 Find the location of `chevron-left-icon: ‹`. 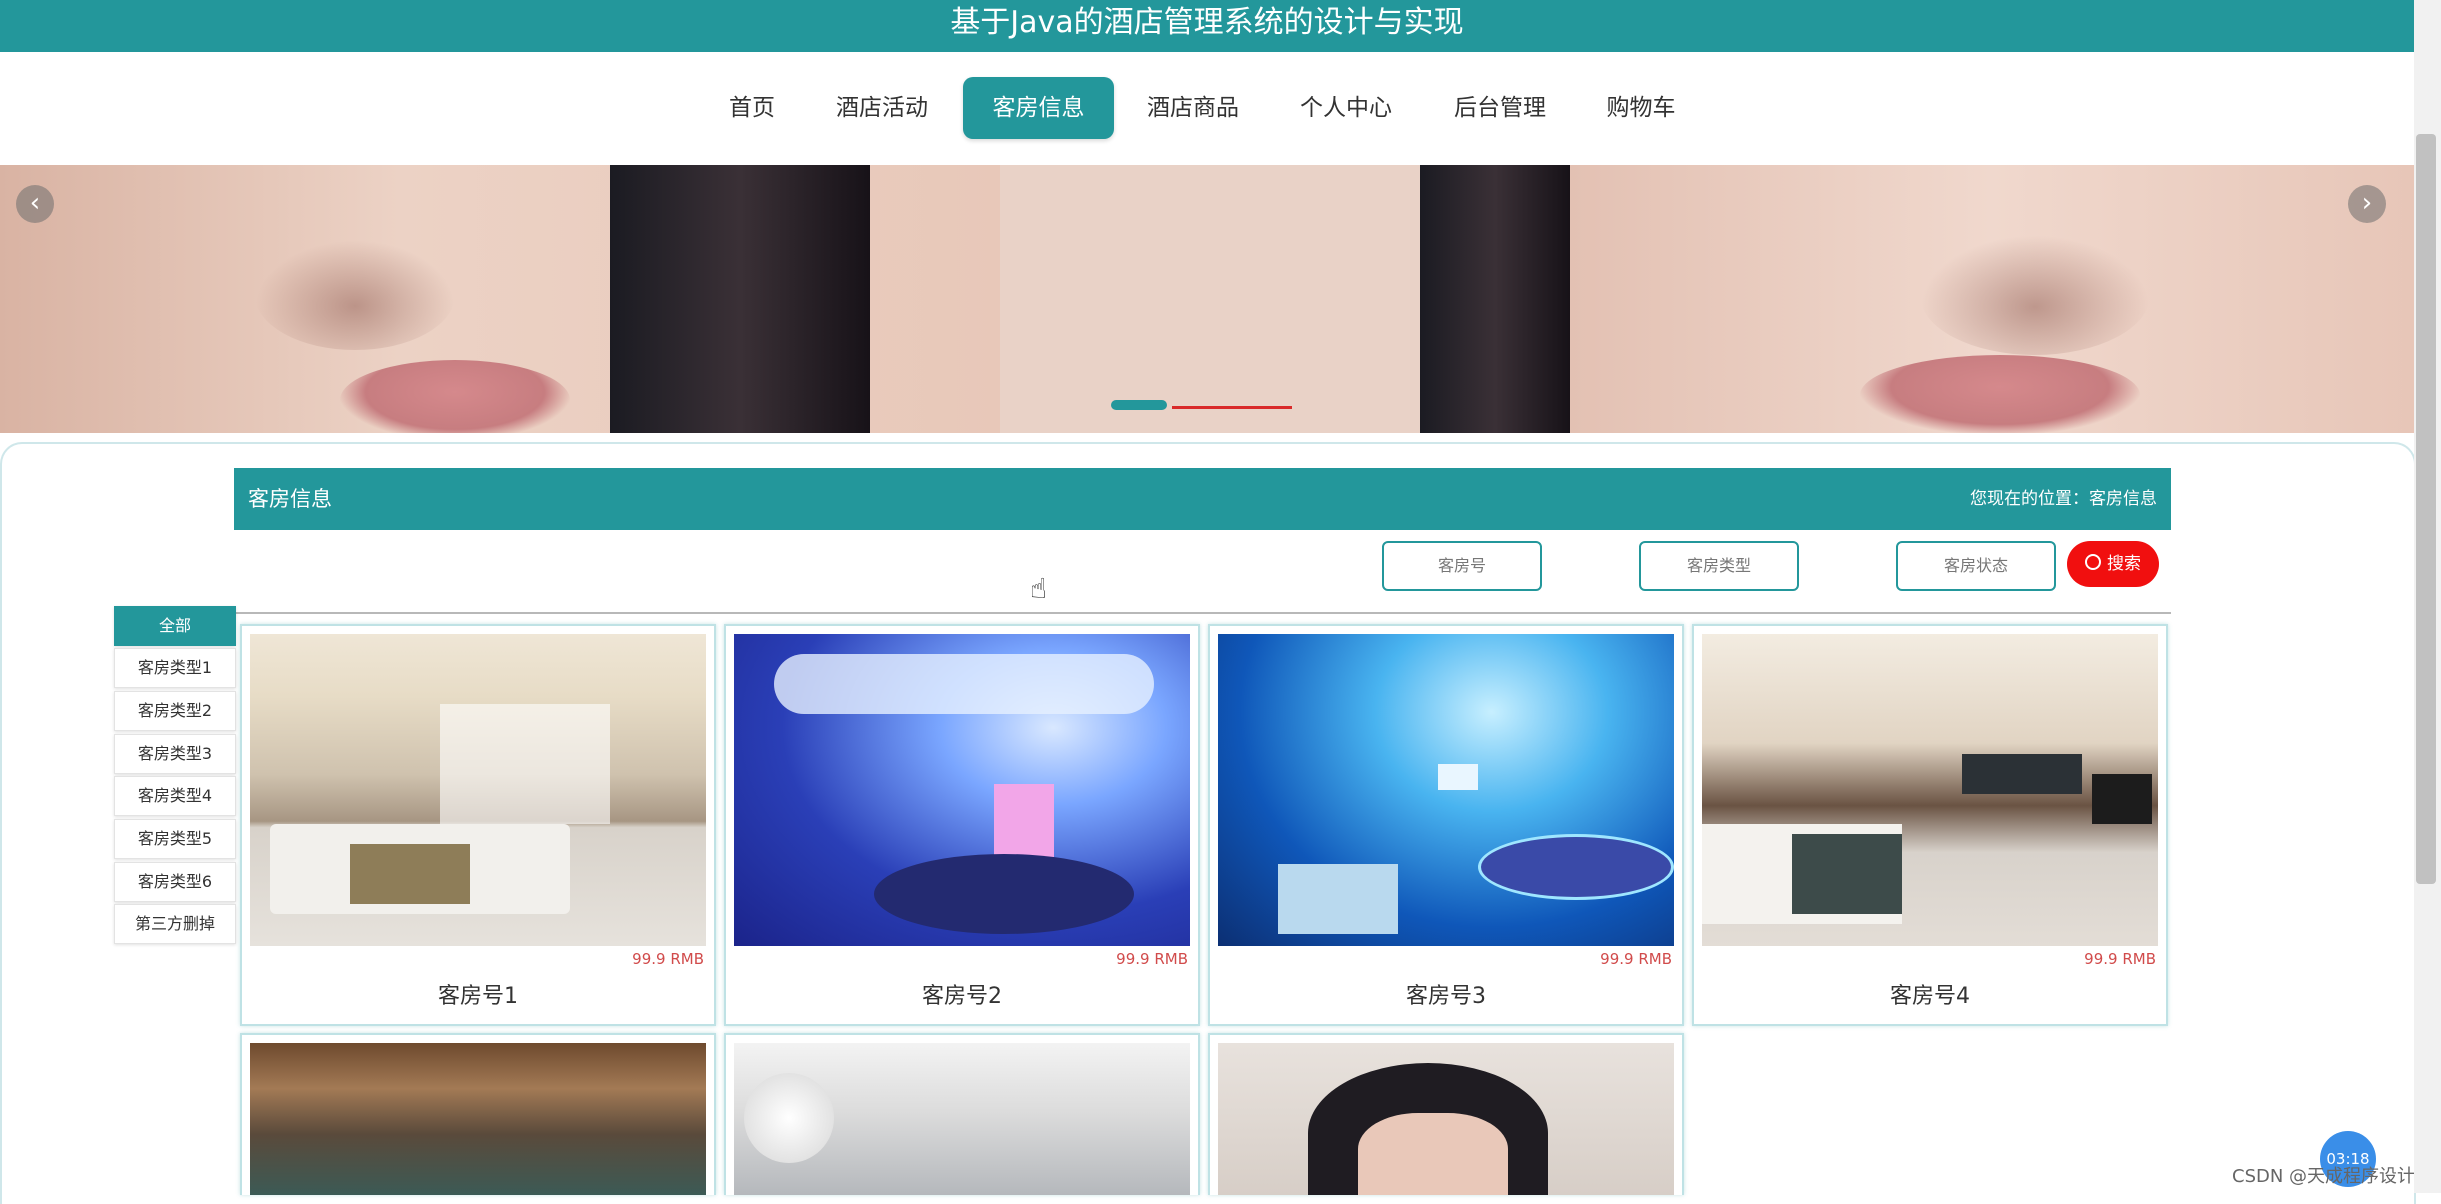

chevron-left-icon: ‹ is located at coordinates (35, 204).